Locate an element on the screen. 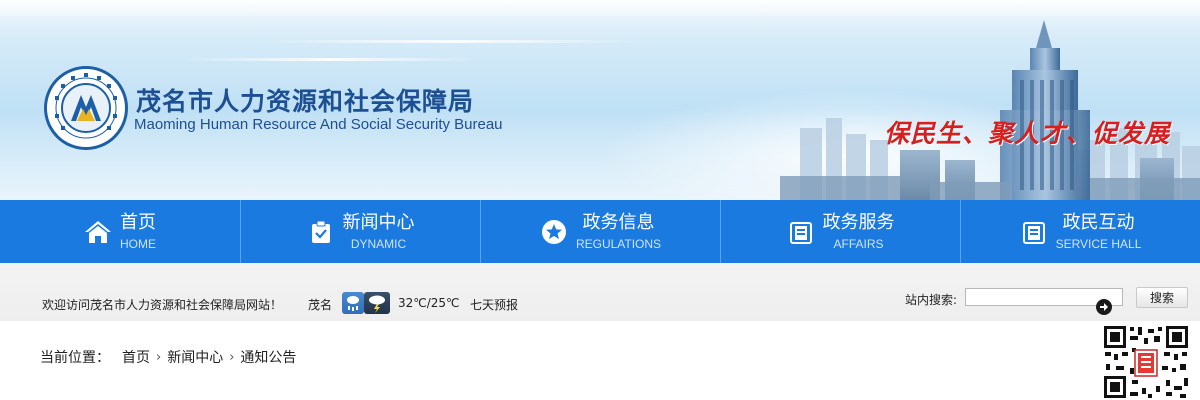 The width and height of the screenshot is (1200, 400). temperature-text: 32℃/25℃ is located at coordinates (429, 303).